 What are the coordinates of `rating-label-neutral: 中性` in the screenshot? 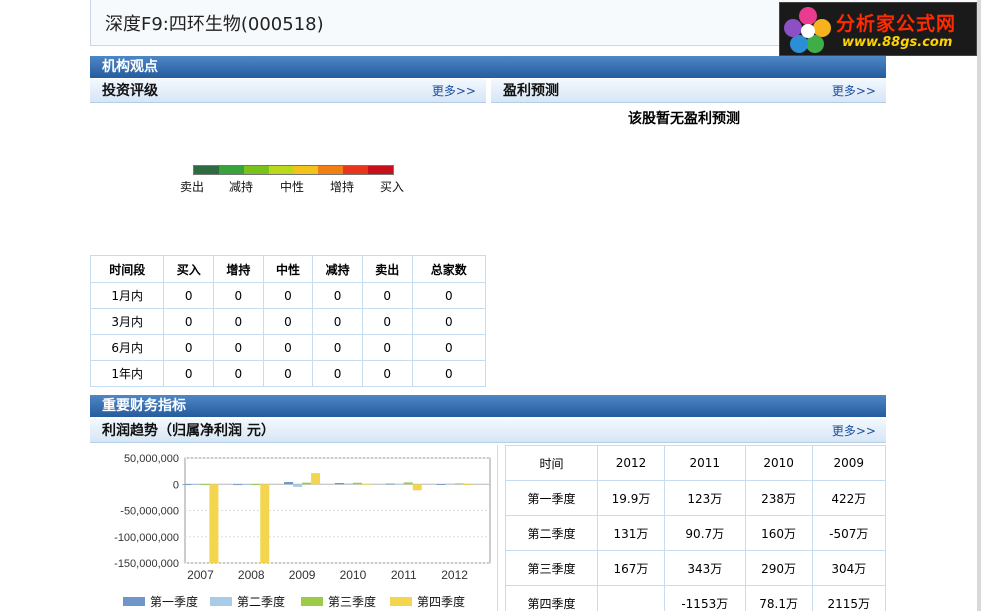 It's located at (292, 187).